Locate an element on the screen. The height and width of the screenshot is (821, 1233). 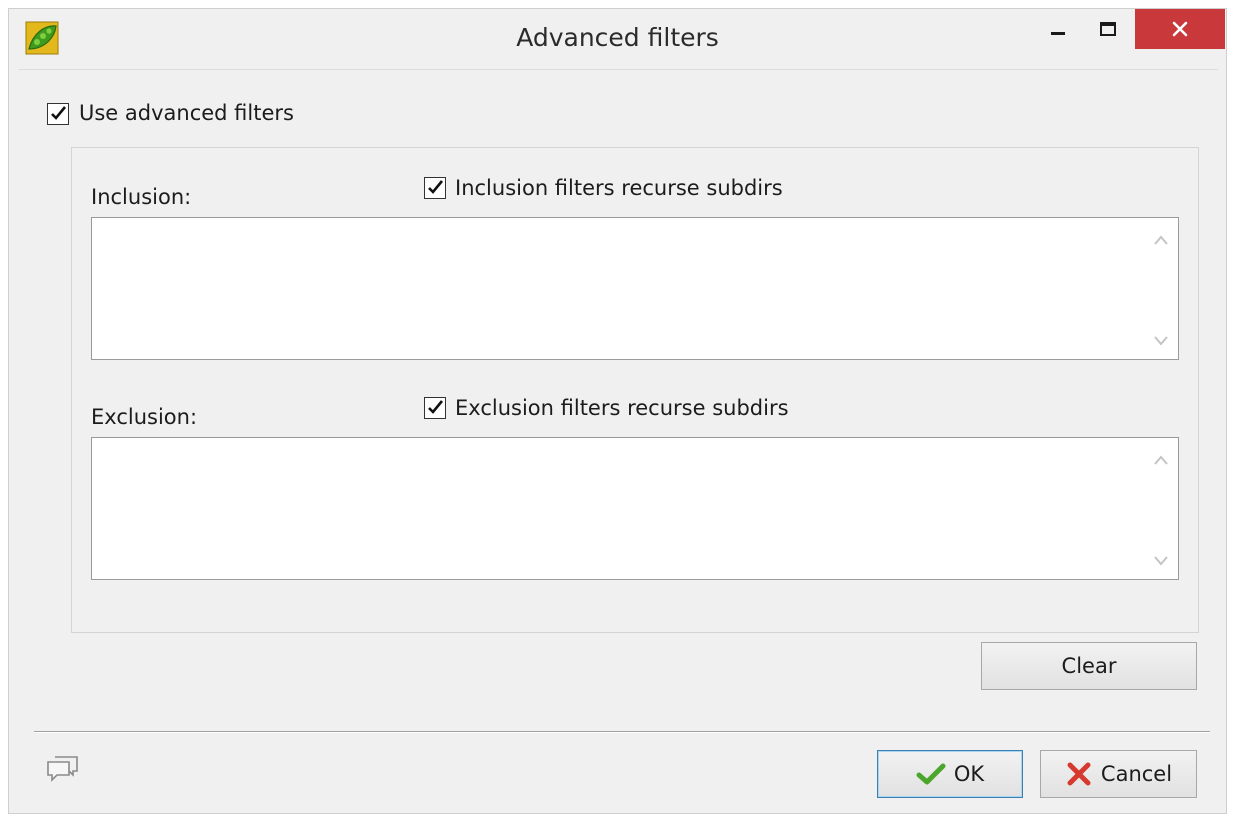
close-button is located at coordinates (1180, 29).